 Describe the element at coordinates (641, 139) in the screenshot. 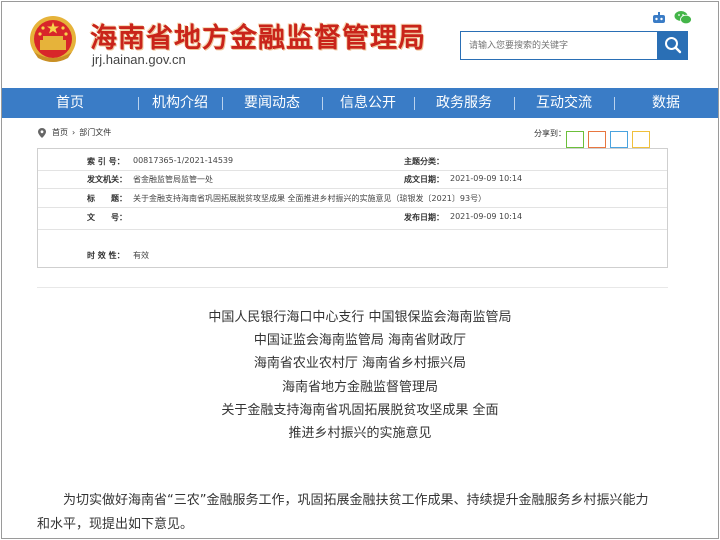

I see `share-yellow-button` at that location.